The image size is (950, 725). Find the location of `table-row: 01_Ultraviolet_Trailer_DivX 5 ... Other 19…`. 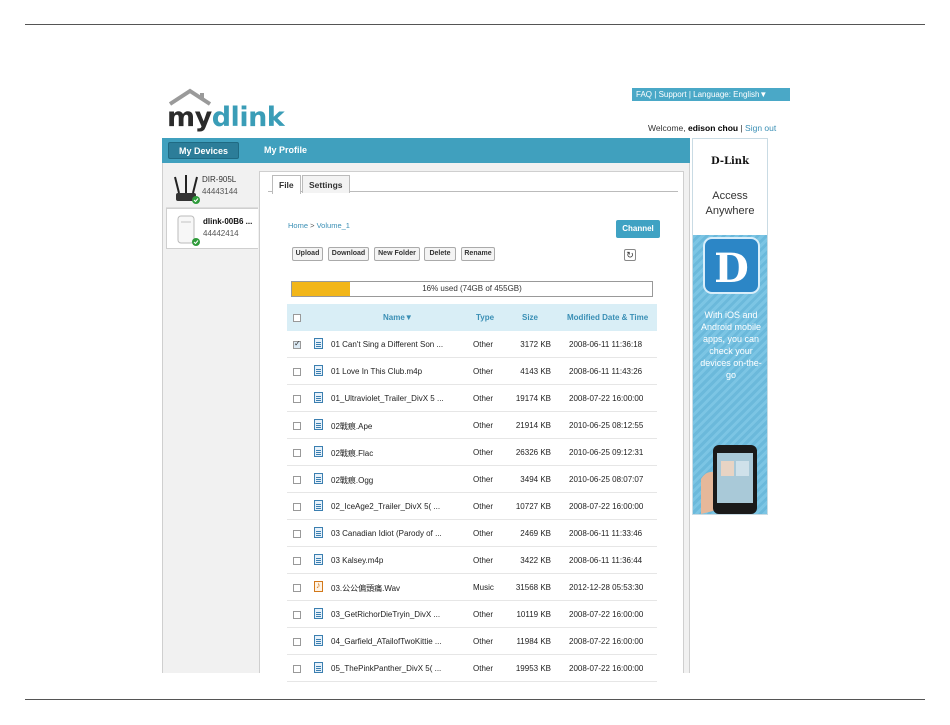

table-row: 01_Ultraviolet_Trailer_DivX 5 ... Other 19… is located at coordinates (472, 398).